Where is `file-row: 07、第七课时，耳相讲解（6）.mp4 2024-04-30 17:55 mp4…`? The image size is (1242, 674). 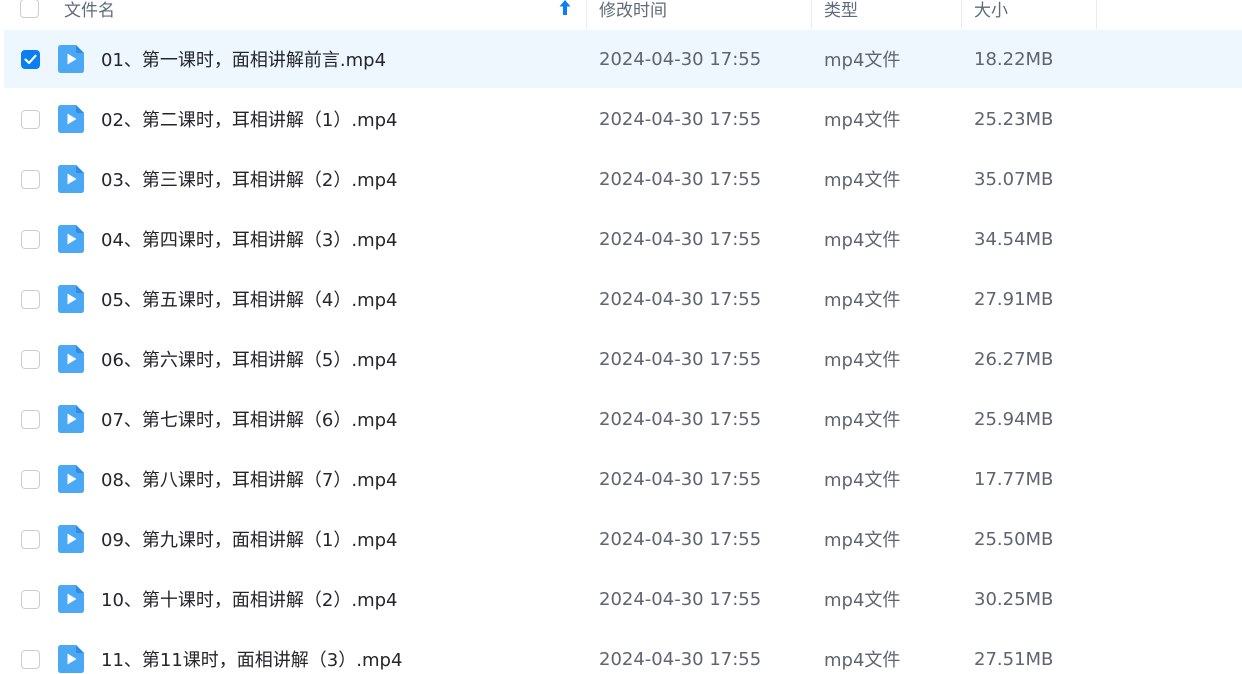 file-row: 07、第七课时，耳相讲解（6）.mp4 2024-04-30 17:55 mp4… is located at coordinates (621, 420).